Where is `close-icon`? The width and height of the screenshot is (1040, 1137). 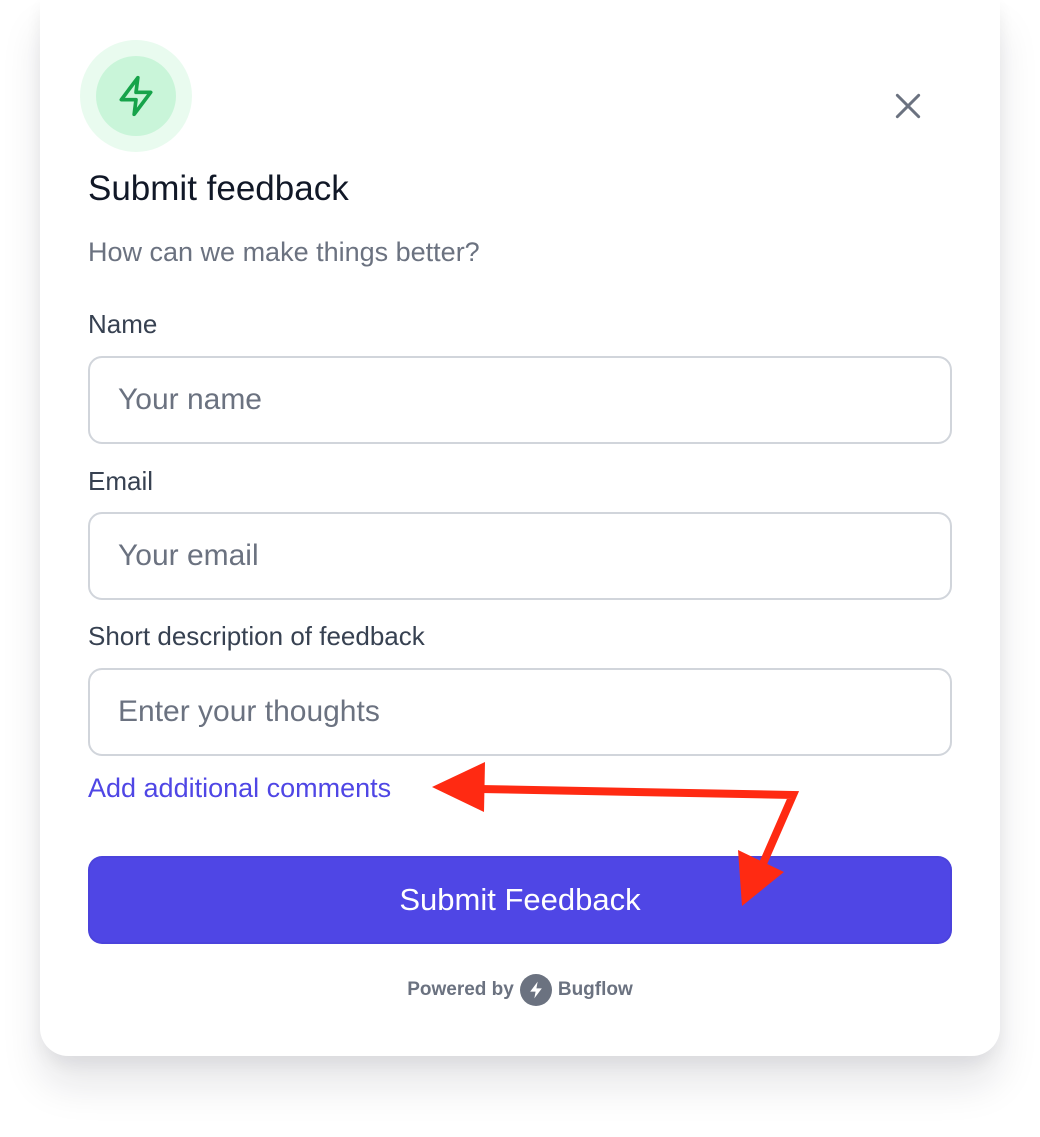 close-icon is located at coordinates (908, 106).